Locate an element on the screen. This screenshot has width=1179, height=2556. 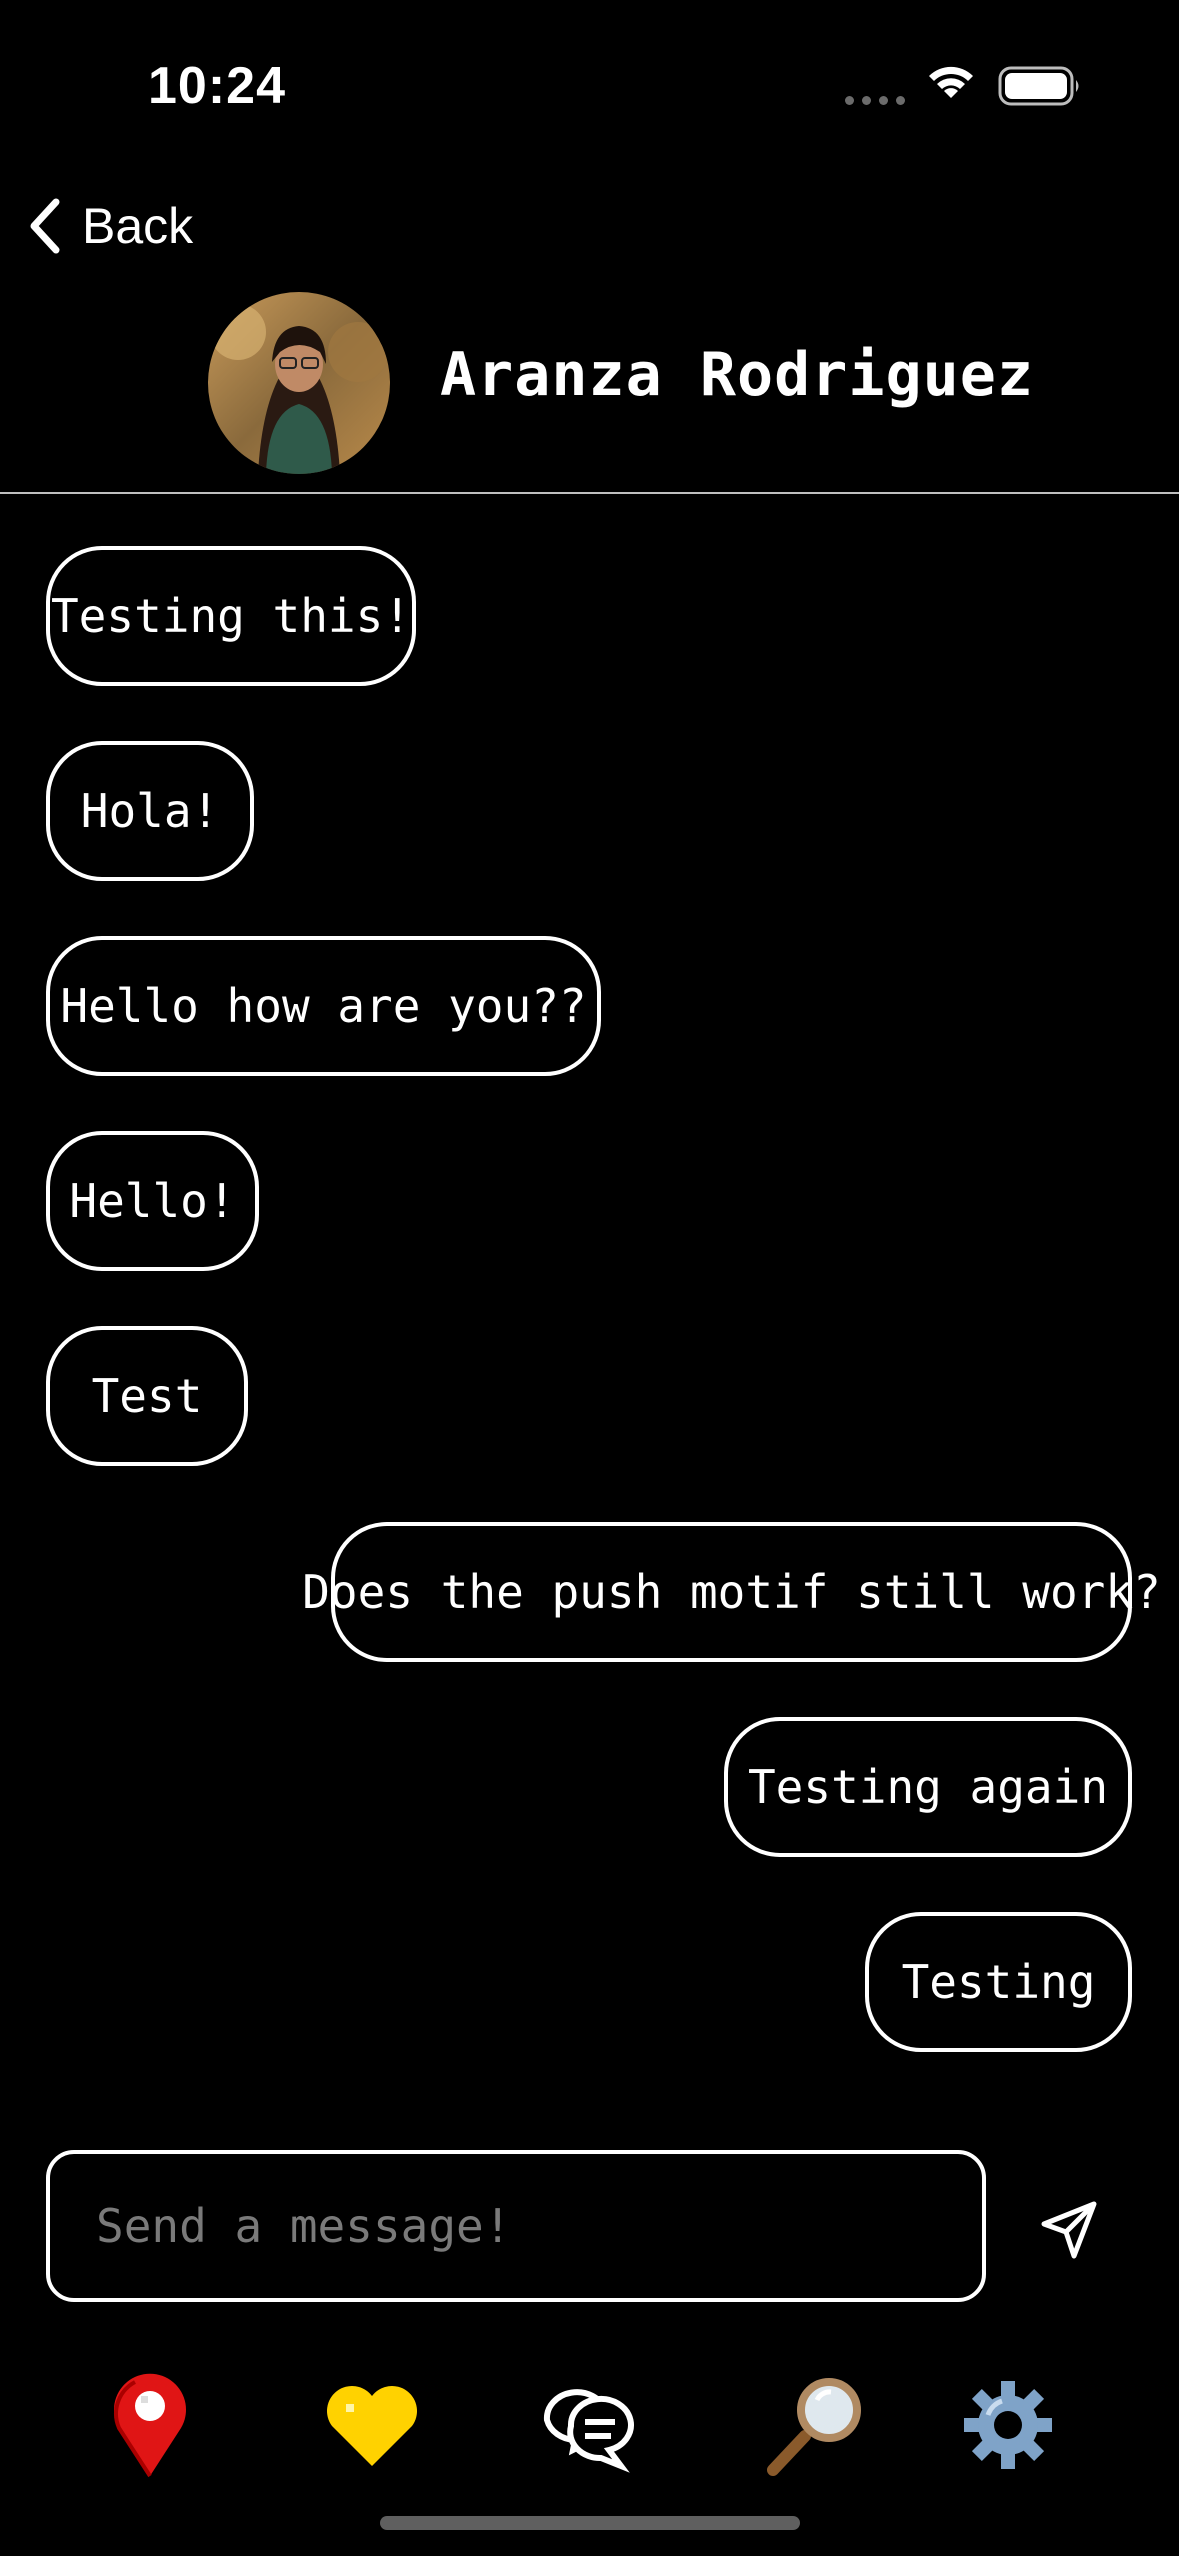
map-pin-icon is located at coordinates (150, 2425).